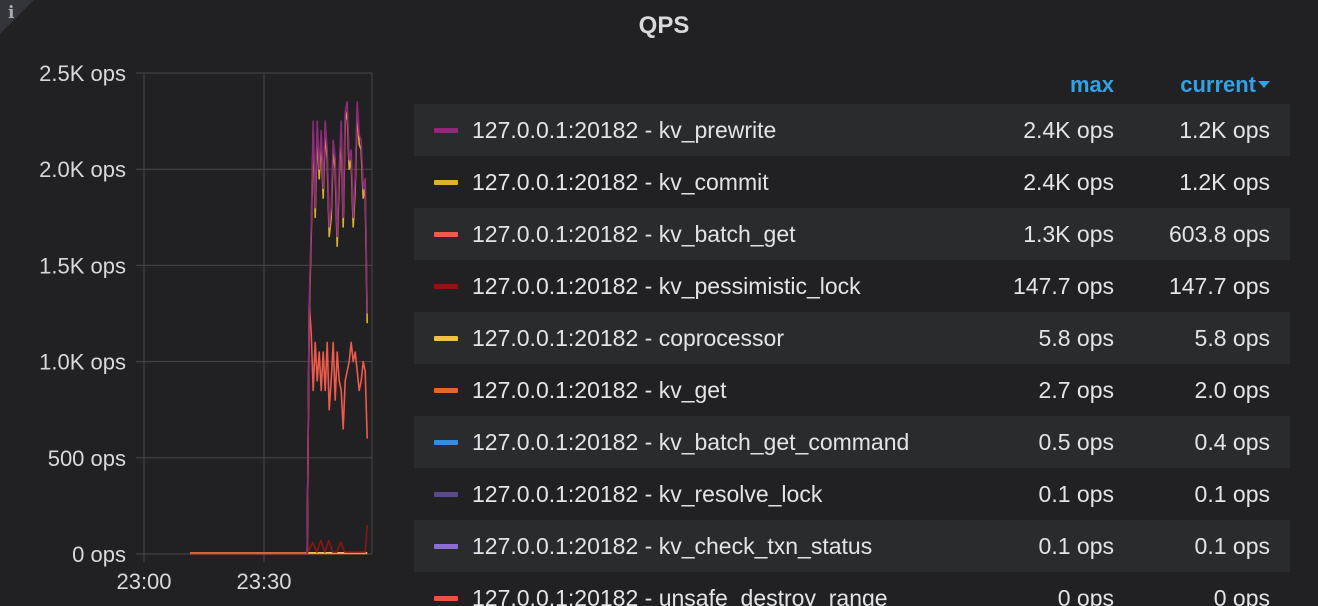 The width and height of the screenshot is (1318, 606). What do you see at coordinates (82, 362) in the screenshot?
I see `y-tick-label: 1.0K ops` at bounding box center [82, 362].